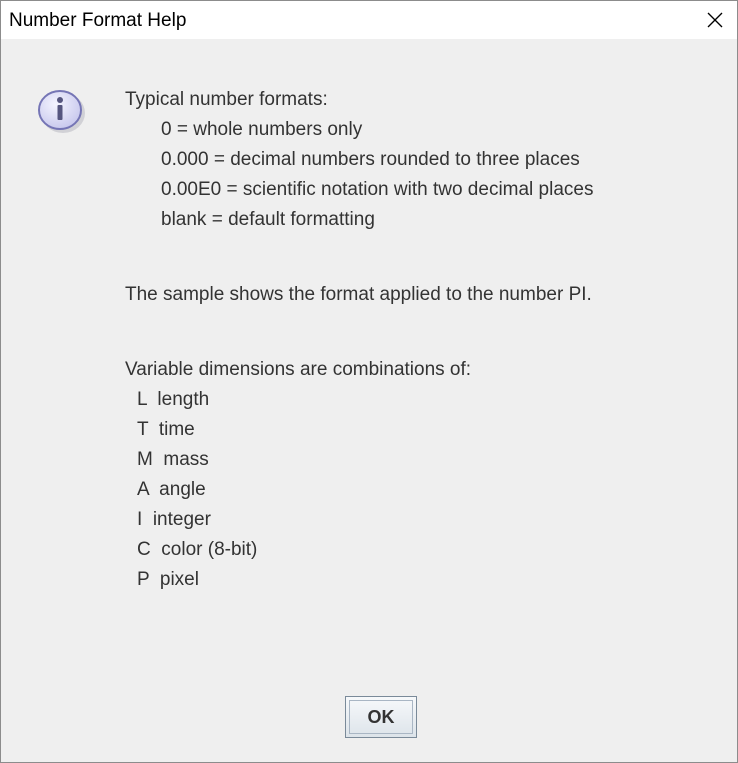  I want to click on dimension-item: A angle, so click(171, 489).